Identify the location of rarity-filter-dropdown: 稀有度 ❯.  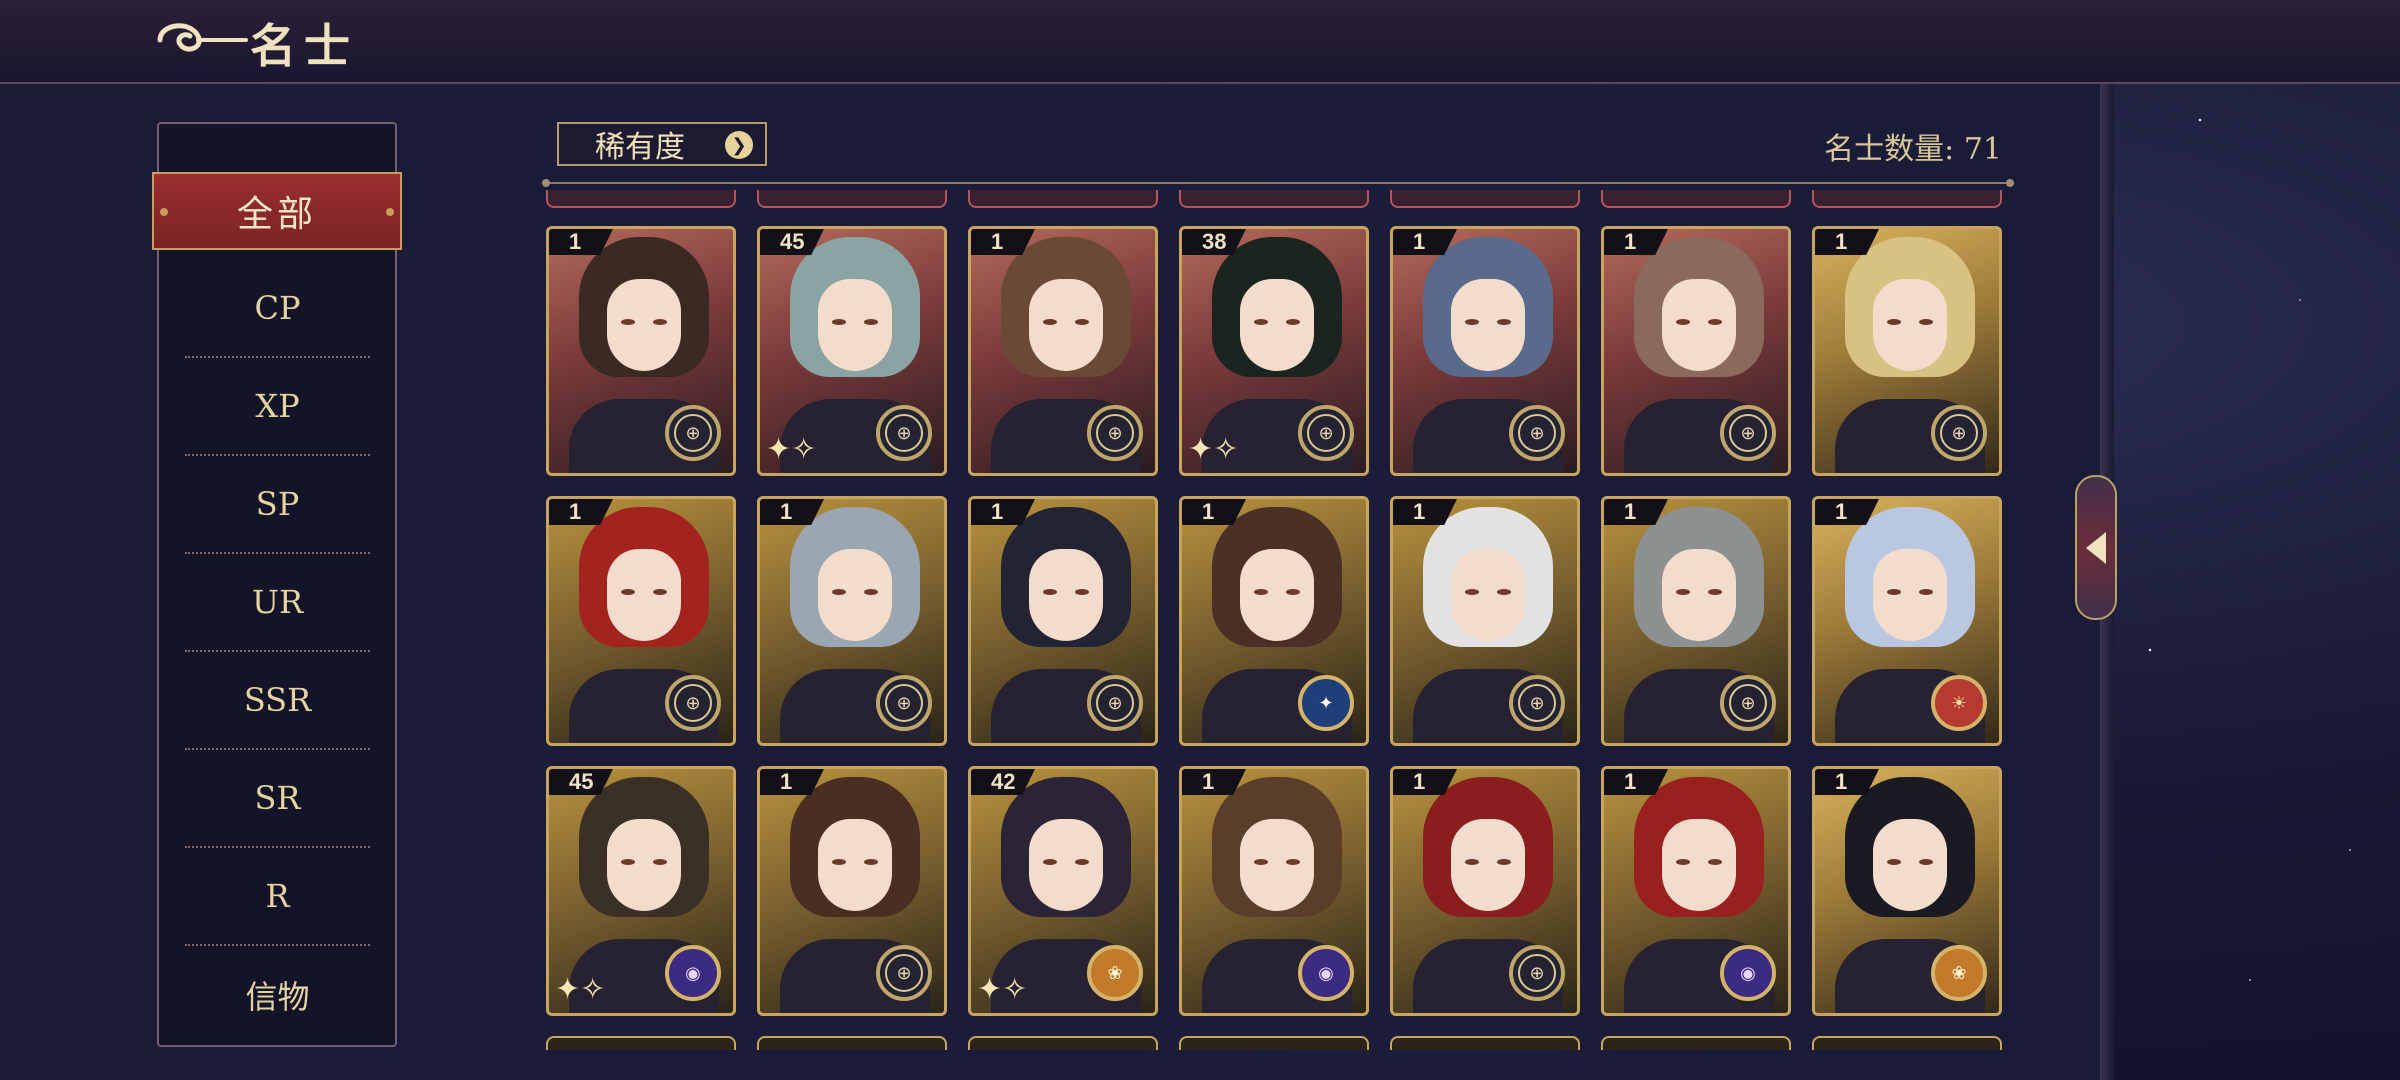
(662, 144).